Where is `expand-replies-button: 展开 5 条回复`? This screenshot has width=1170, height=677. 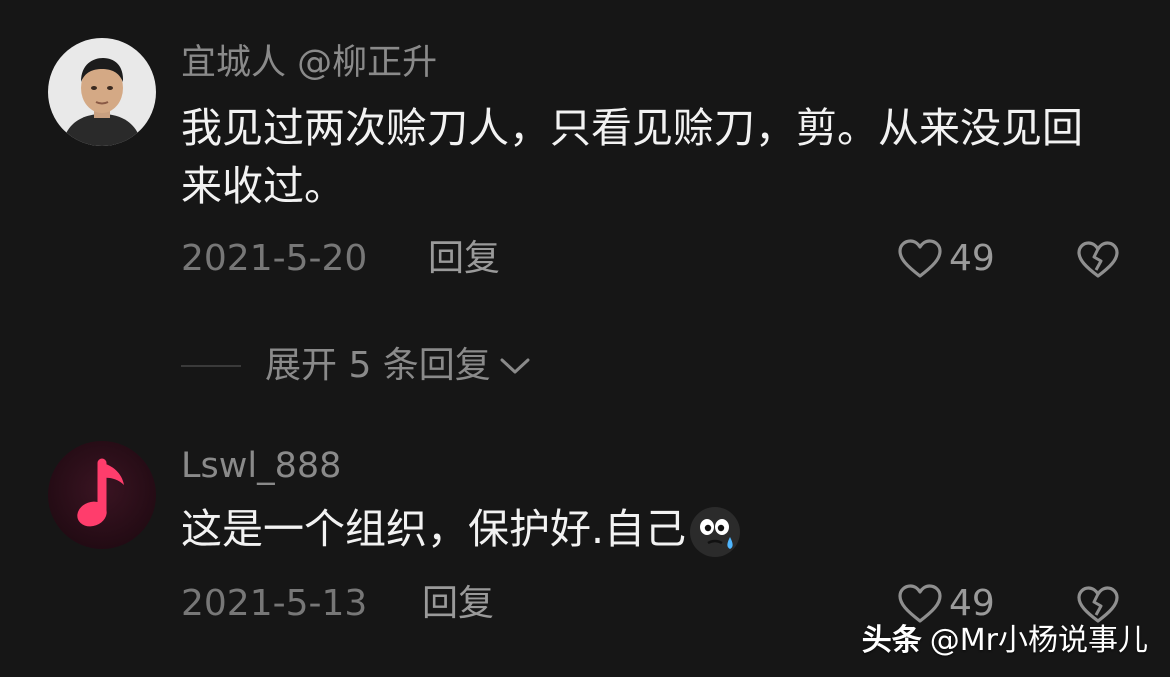 expand-replies-button: 展开 5 条回复 is located at coordinates (357, 366).